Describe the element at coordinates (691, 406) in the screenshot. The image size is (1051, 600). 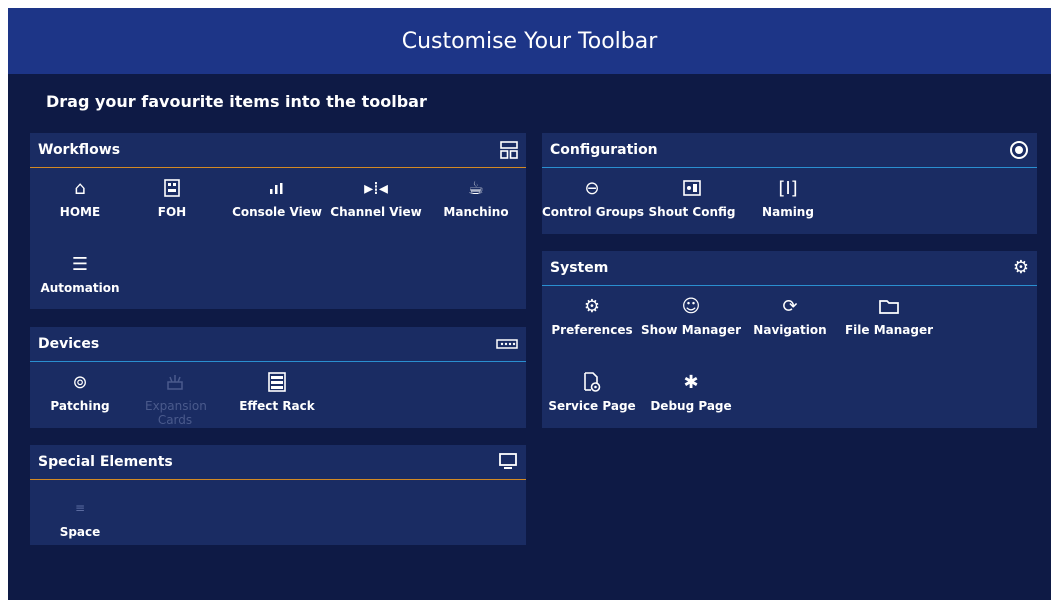
I see `item-label: Debug Page` at that location.